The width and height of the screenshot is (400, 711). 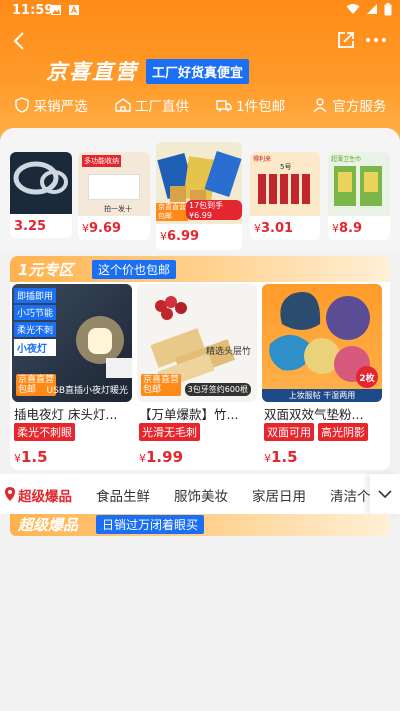 I want to click on feature-label: 官方服务, so click(x=359, y=107).